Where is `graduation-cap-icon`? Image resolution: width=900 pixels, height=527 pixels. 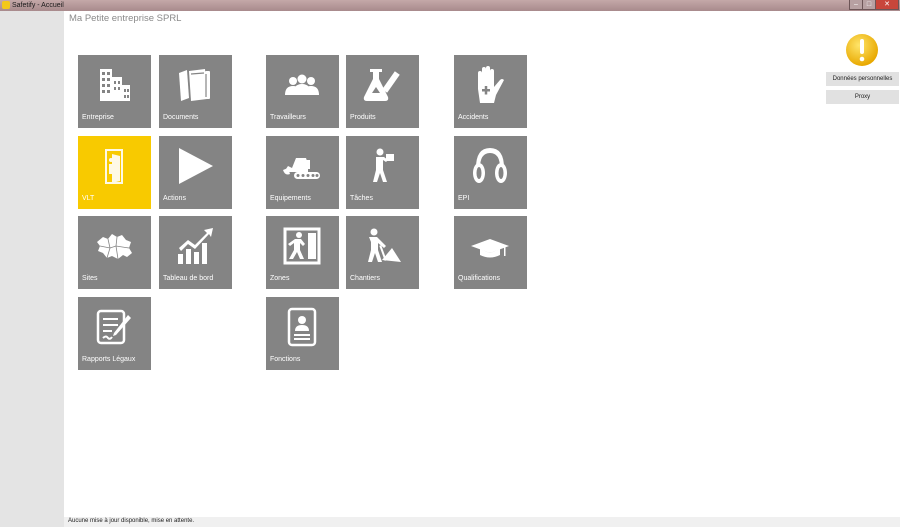 graduation-cap-icon is located at coordinates (490, 246).